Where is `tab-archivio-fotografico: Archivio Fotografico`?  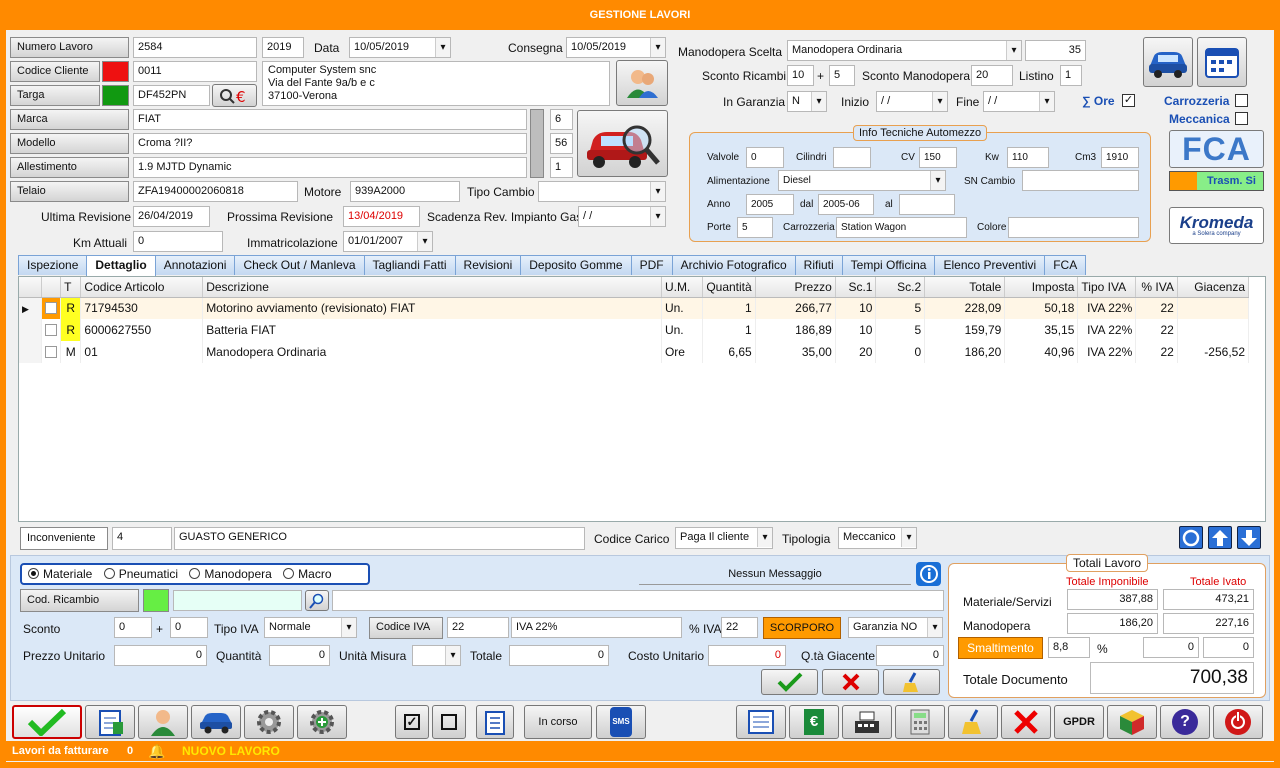
tab-archivio-fotografico: Archivio Fotografico is located at coordinates (733, 265).